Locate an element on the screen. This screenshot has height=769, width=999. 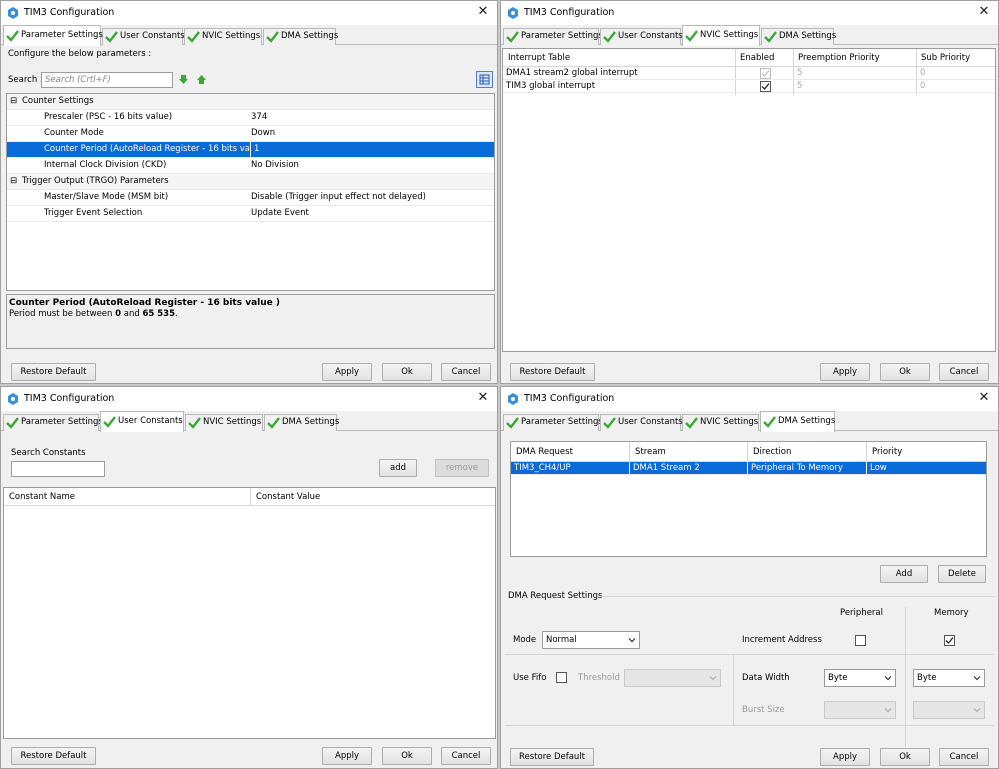
add-dma-request-button: Add is located at coordinates (904, 574).